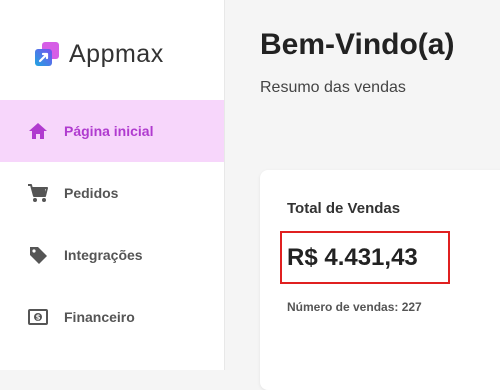  I want to click on card-title: Total de Vendas, so click(344, 208).